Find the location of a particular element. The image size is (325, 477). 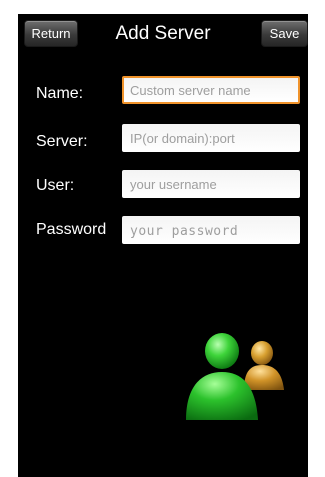

name-input is located at coordinates (211, 90).